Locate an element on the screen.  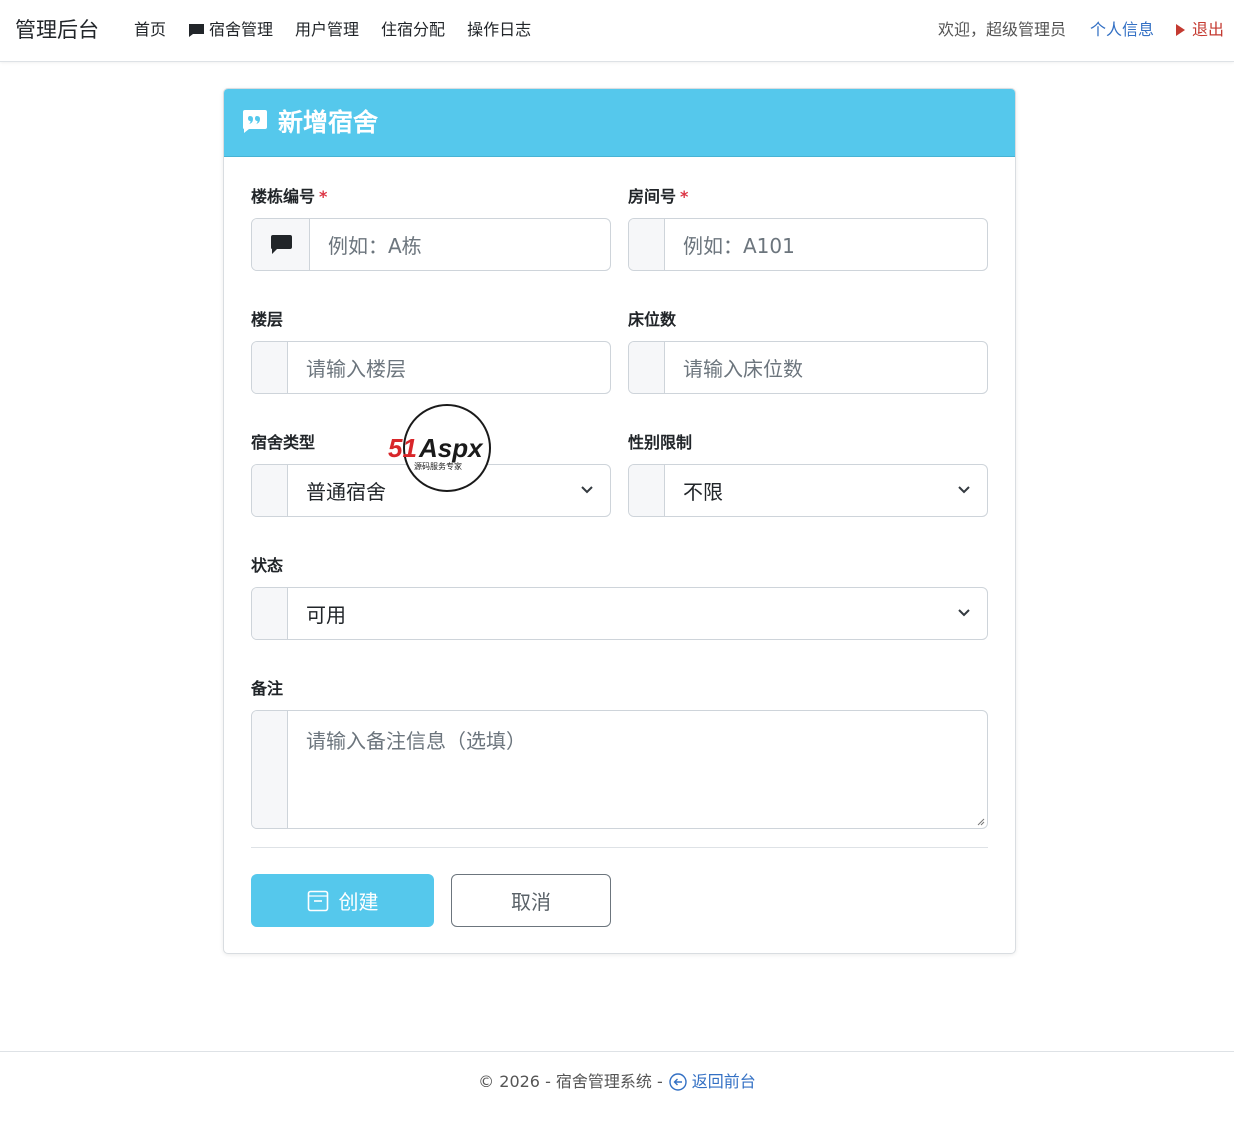
building-prefix is located at coordinates (281, 244).